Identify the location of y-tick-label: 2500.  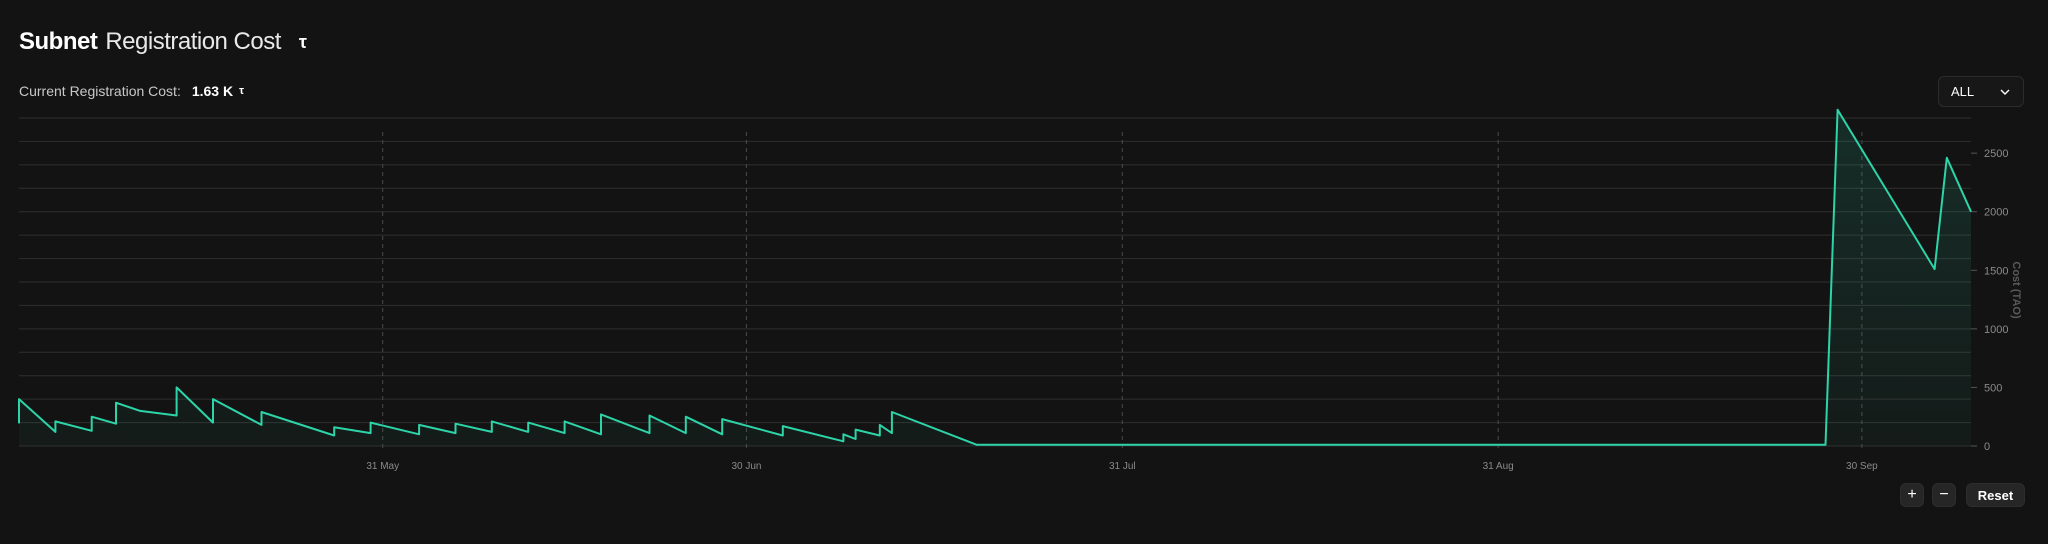
(1996, 154).